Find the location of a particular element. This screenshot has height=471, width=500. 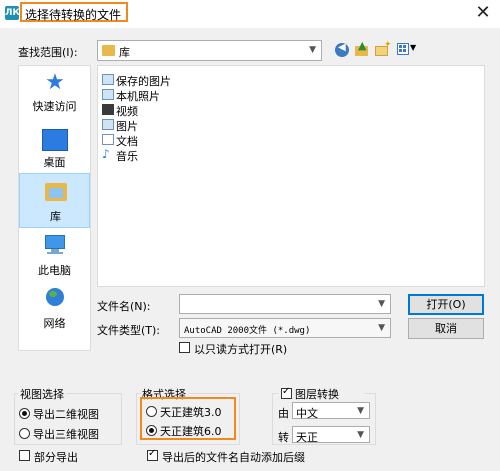

app-icon: ЛК is located at coordinates (12, 13).